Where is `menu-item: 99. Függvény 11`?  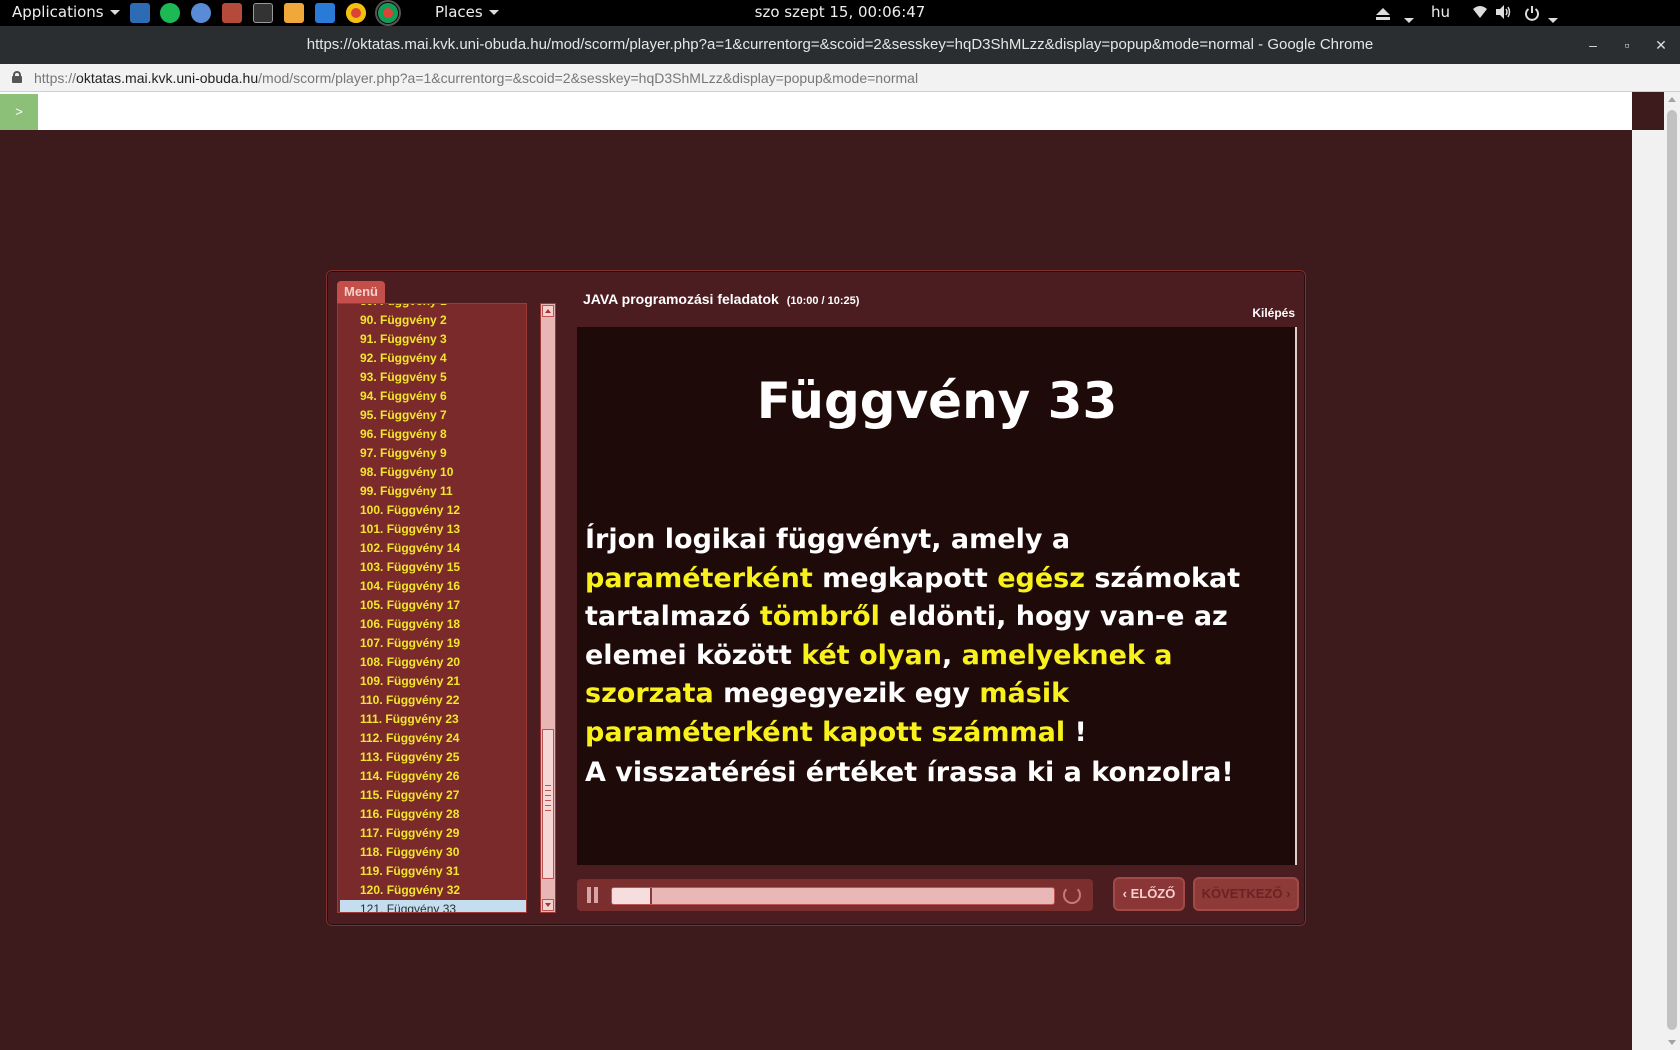
menu-item: 99. Függvény 11 is located at coordinates (432, 491).